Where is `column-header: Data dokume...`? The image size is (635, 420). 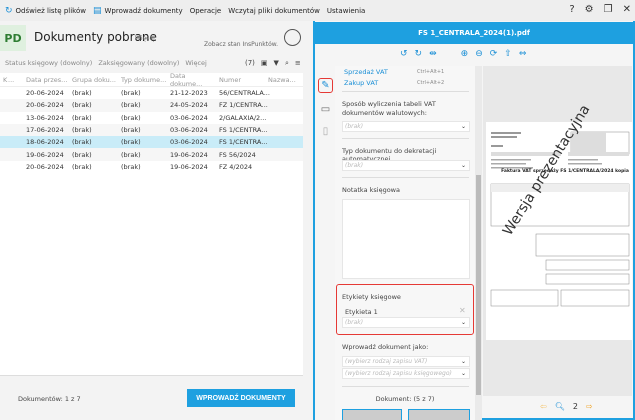
column-header: Data dokume... is located at coordinates (194, 80).